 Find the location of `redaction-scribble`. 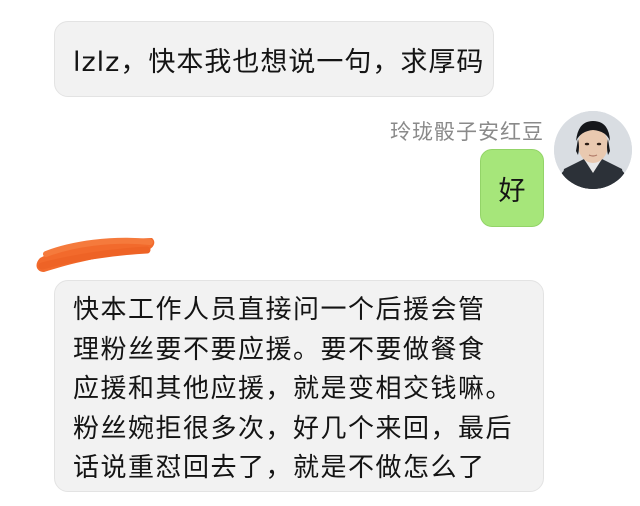

redaction-scribble is located at coordinates (95, 254).